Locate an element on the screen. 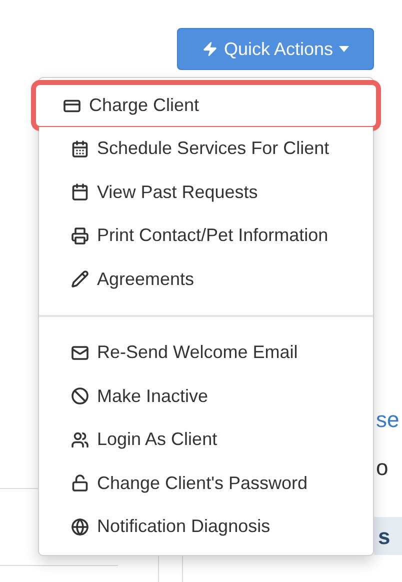  menu-item: Schedule Services For Client is located at coordinates (206, 148).